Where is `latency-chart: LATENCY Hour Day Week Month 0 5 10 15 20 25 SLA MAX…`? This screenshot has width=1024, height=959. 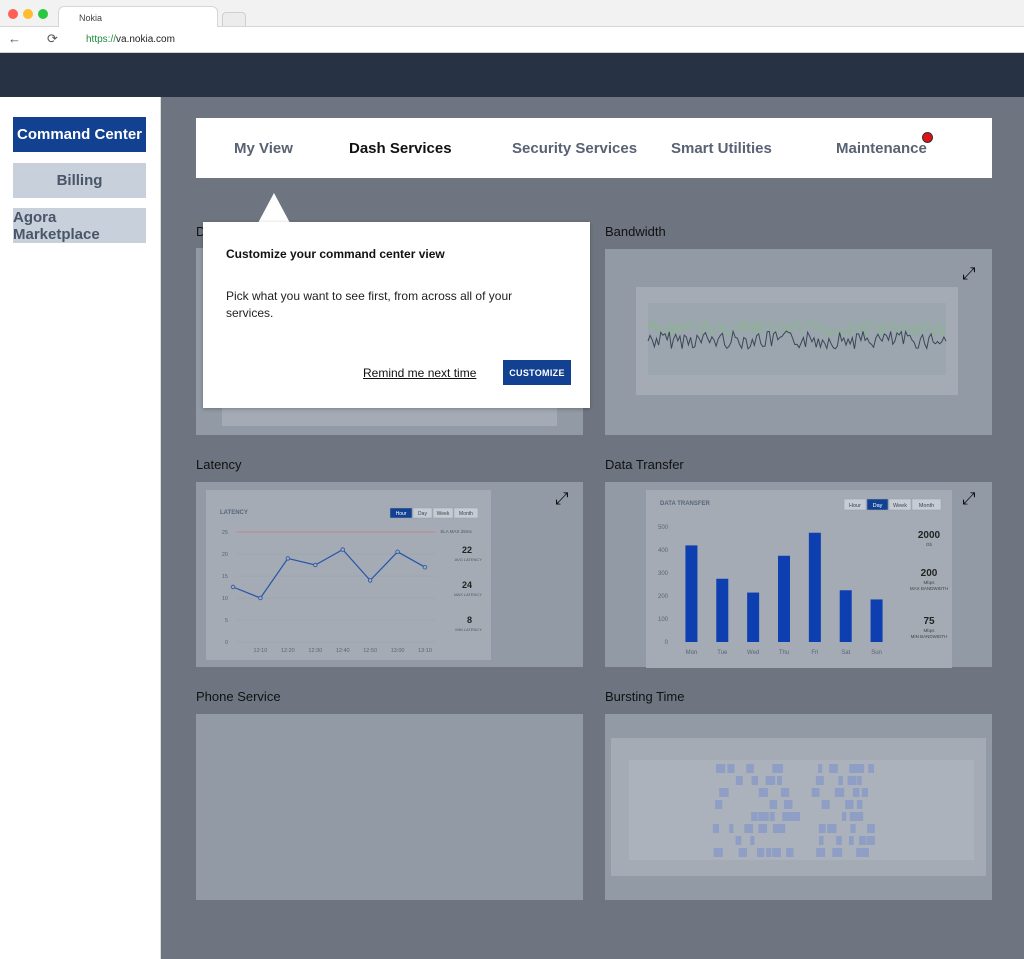 latency-chart: LATENCY Hour Day Week Month 0 5 10 15 20 25 SLA MAX… is located at coordinates (351, 580).